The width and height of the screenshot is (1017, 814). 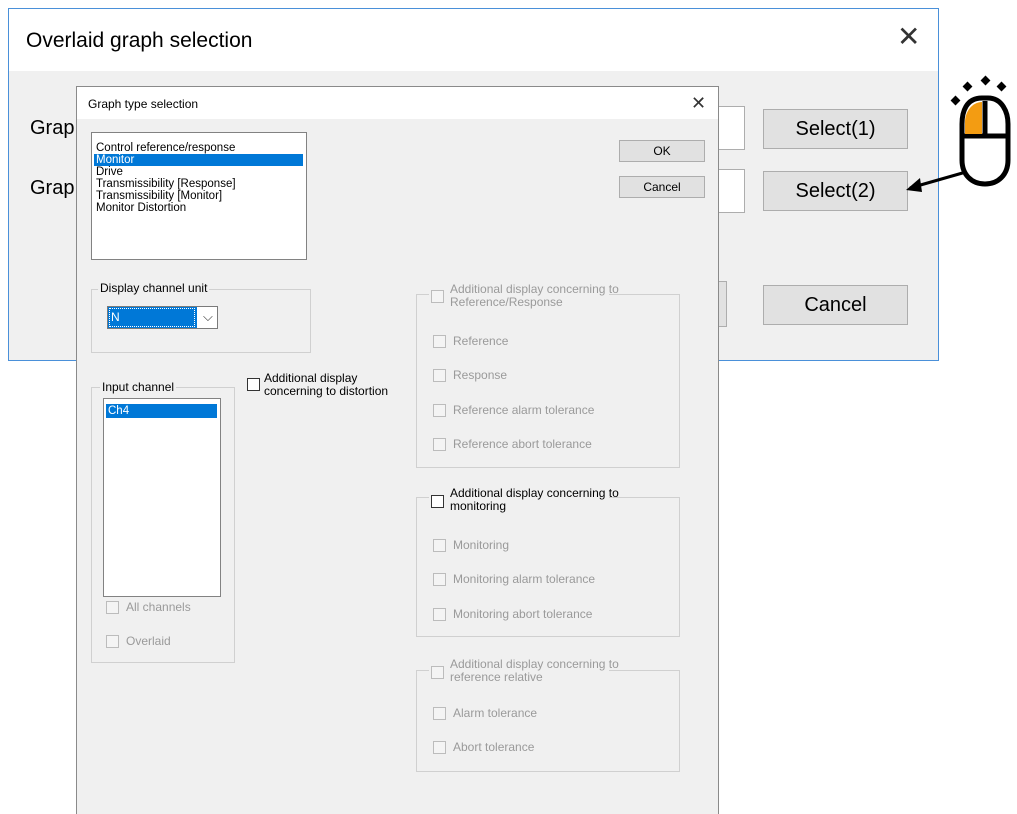 What do you see at coordinates (198, 160) in the screenshot?
I see `list-item-selected: Monitor` at bounding box center [198, 160].